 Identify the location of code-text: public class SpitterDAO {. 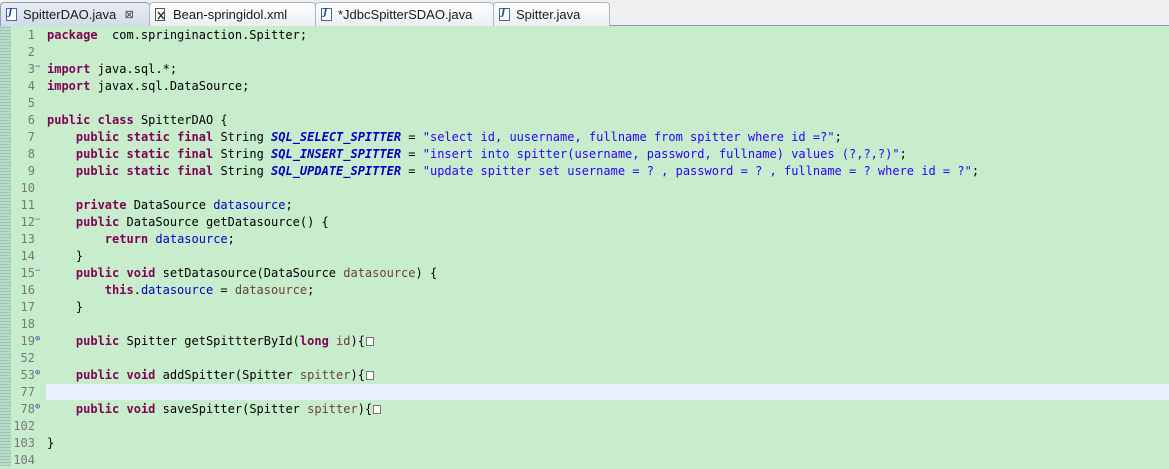
(137, 120).